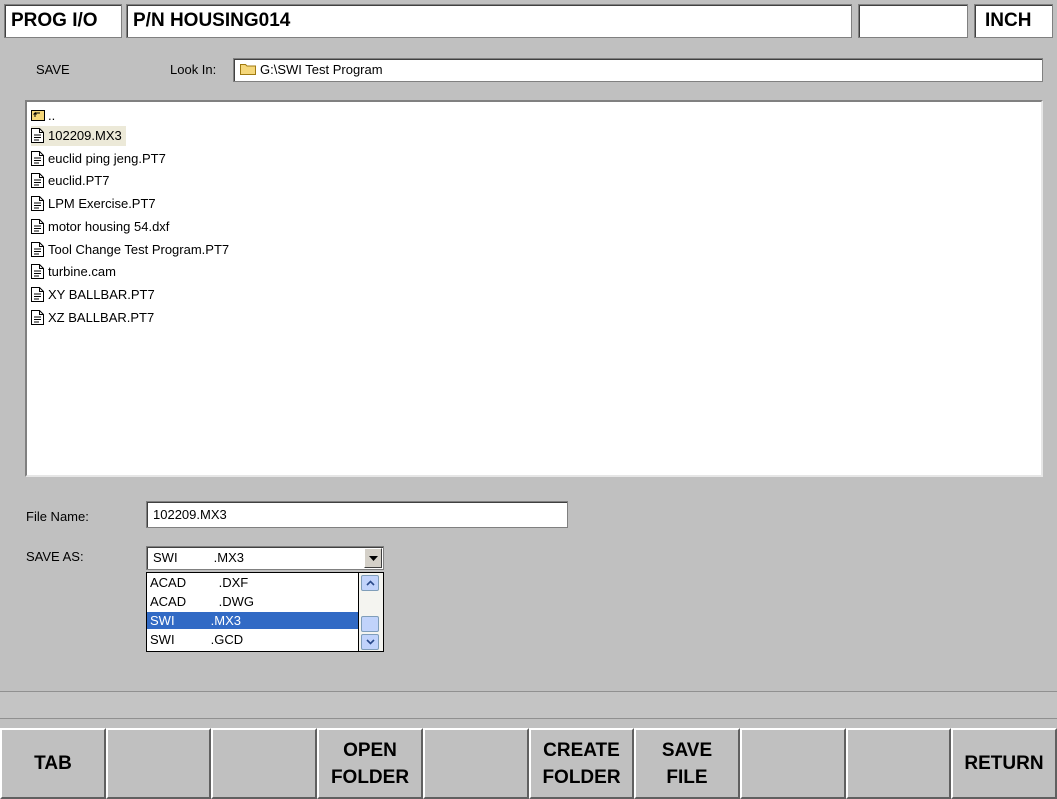 The height and width of the screenshot is (799, 1057). Describe the element at coordinates (199, 557) in the screenshot. I see `save-as-value: SWI .MX3` at that location.